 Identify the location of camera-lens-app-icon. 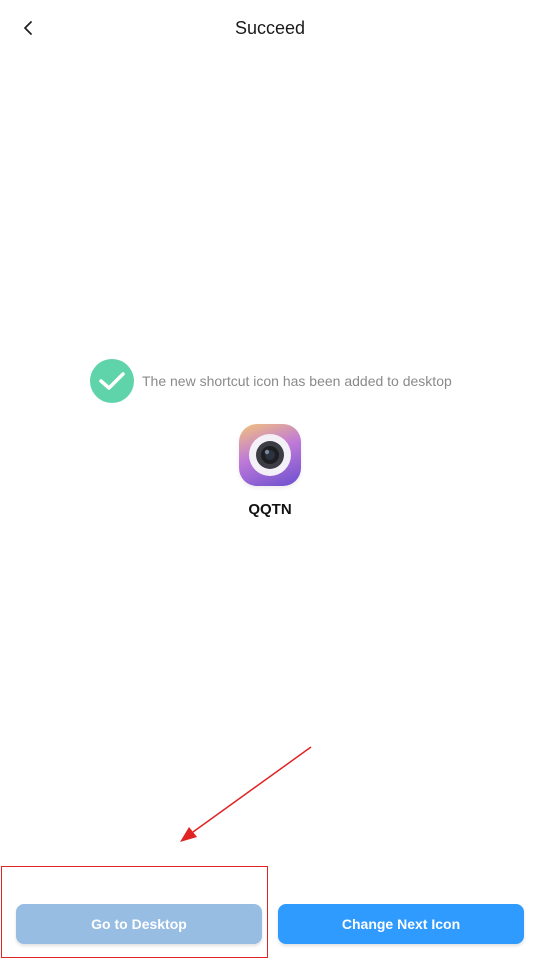
(270, 455).